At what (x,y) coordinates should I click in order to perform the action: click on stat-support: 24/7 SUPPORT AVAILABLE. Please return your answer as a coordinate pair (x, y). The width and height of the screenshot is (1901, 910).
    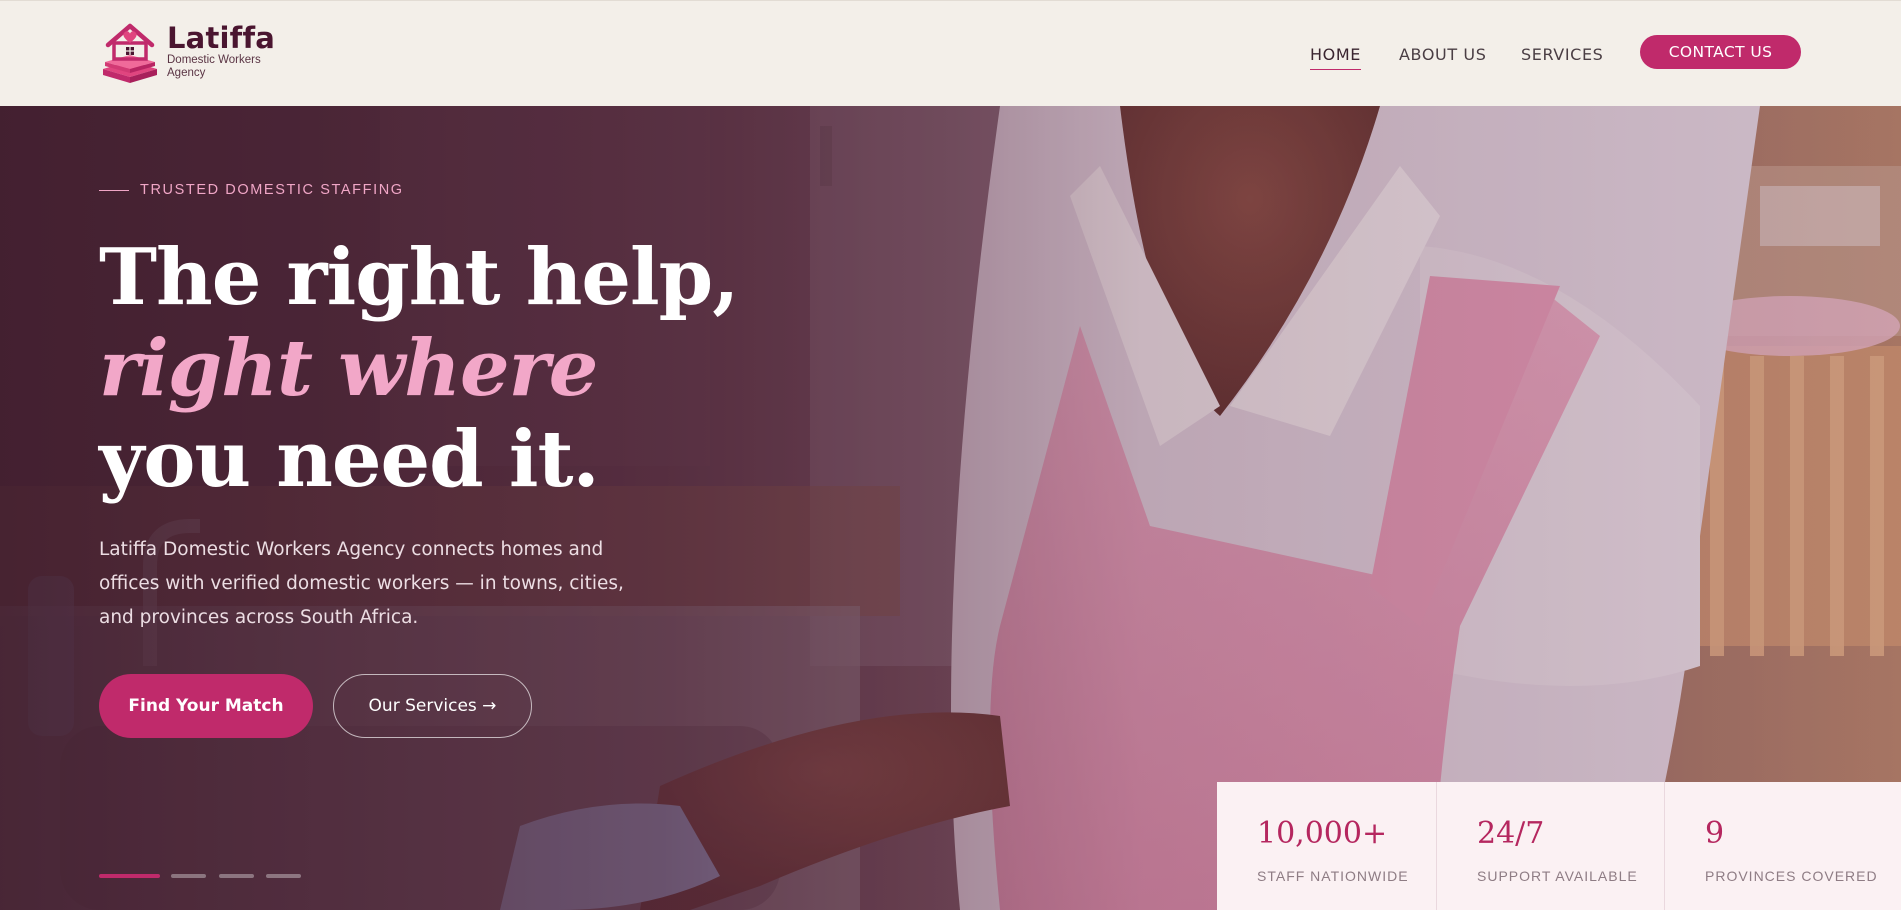
    Looking at the image, I should click on (1550, 846).